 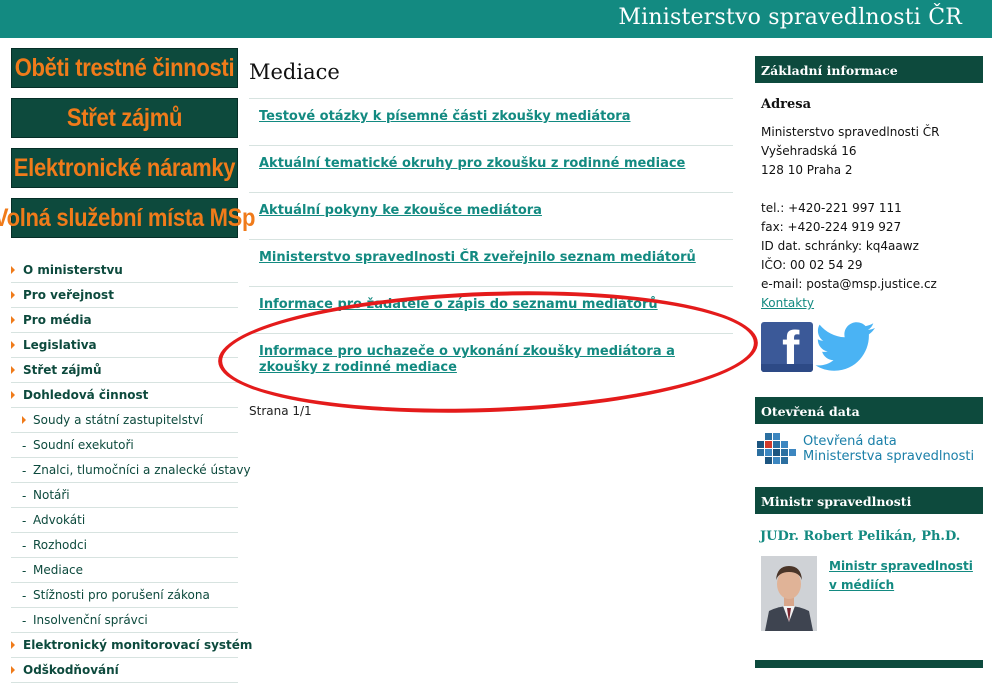 I want to click on banner-job-vacancies: Volná služební místa MSp, so click(x=127, y=218).